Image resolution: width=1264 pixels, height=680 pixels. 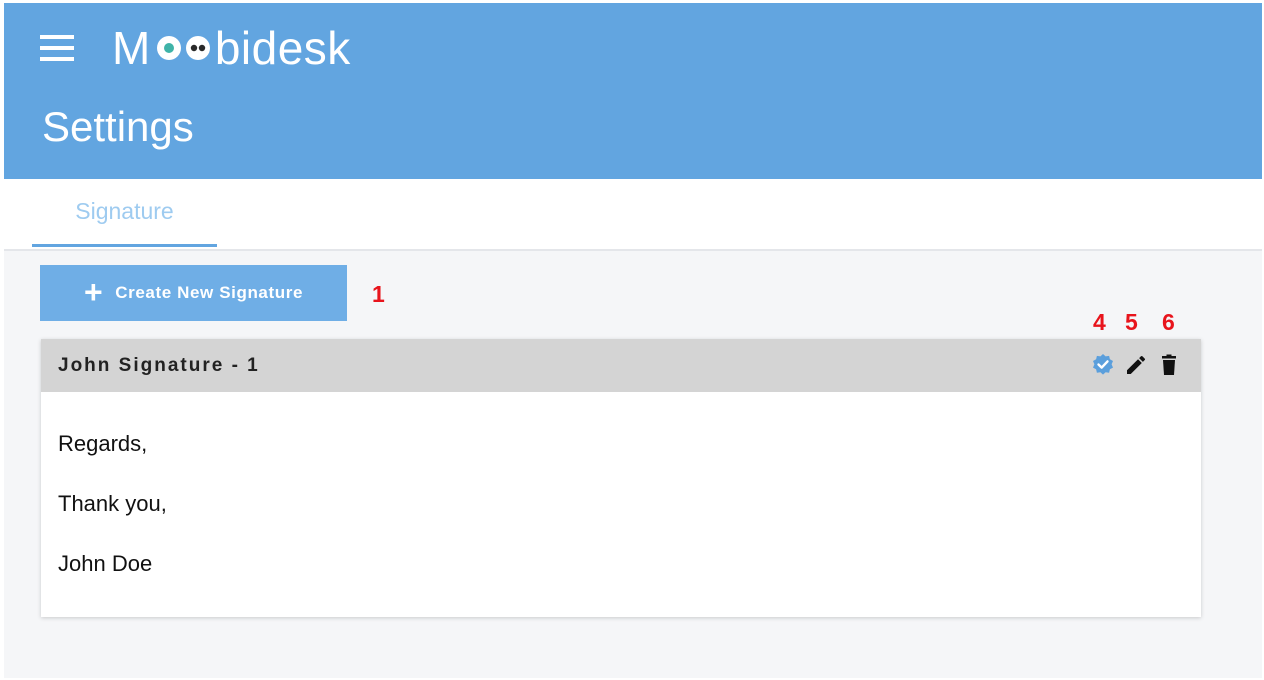 I want to click on logo-eyes-icon, so click(x=183, y=48).